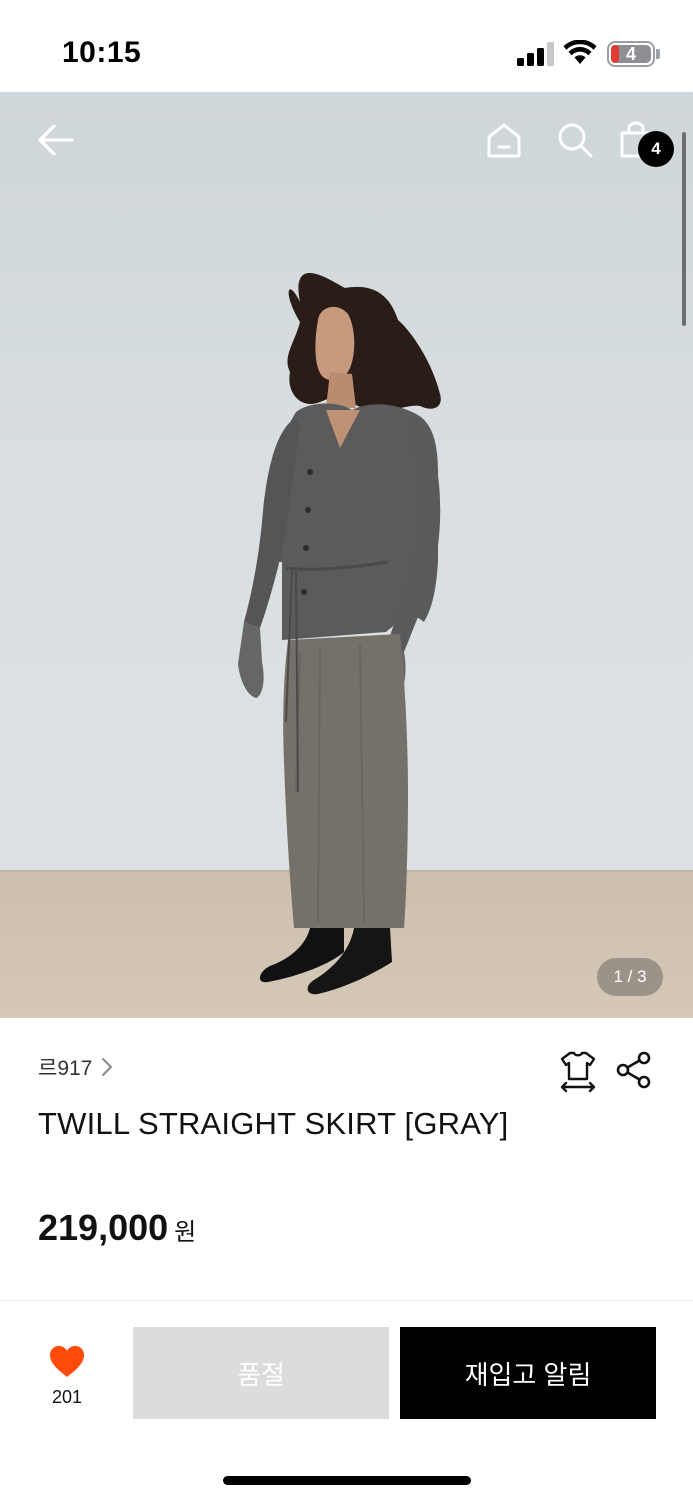 Image resolution: width=693 pixels, height=1500 pixels. I want to click on status-time: 10:15, so click(102, 52).